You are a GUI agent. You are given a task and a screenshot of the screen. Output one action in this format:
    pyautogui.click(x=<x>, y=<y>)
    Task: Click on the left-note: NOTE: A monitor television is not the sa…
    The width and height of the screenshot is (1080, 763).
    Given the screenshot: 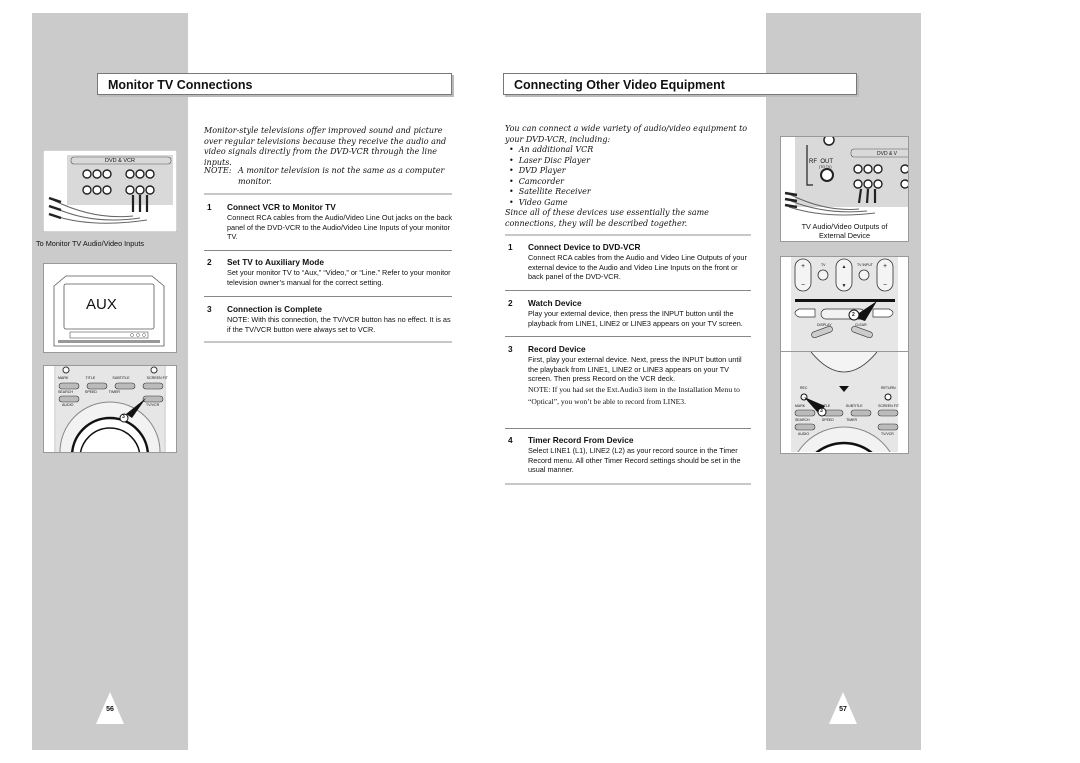 What is the action you would take?
    pyautogui.click(x=329, y=176)
    